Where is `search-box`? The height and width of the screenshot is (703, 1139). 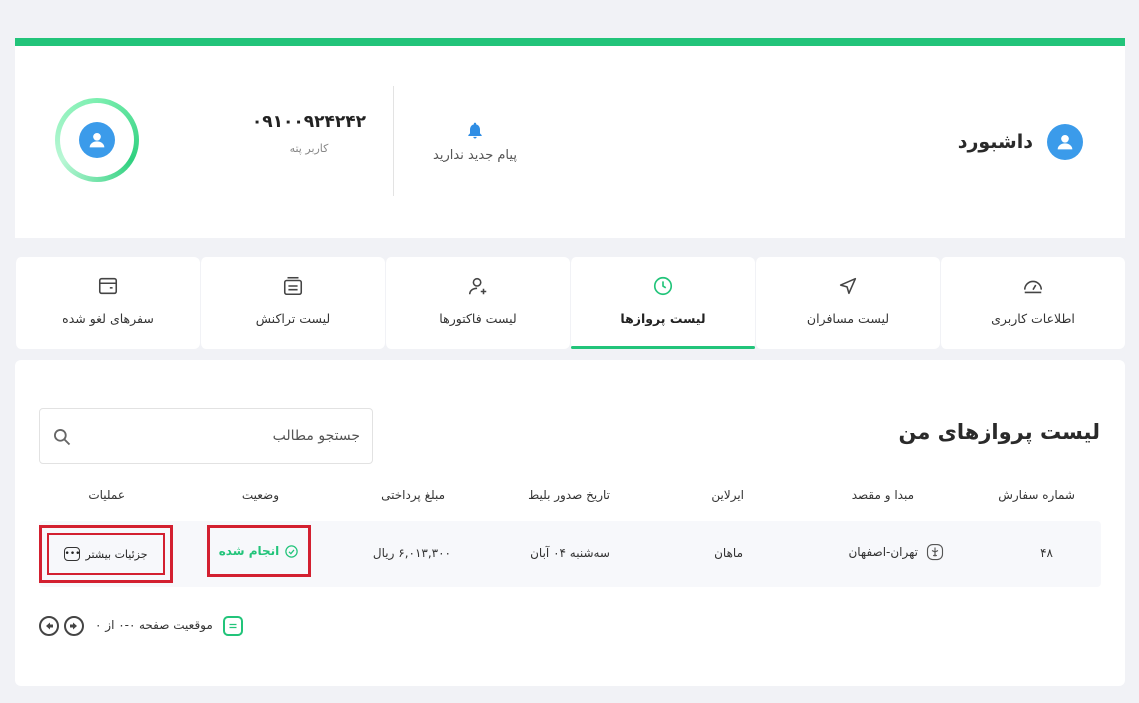 search-box is located at coordinates (206, 436).